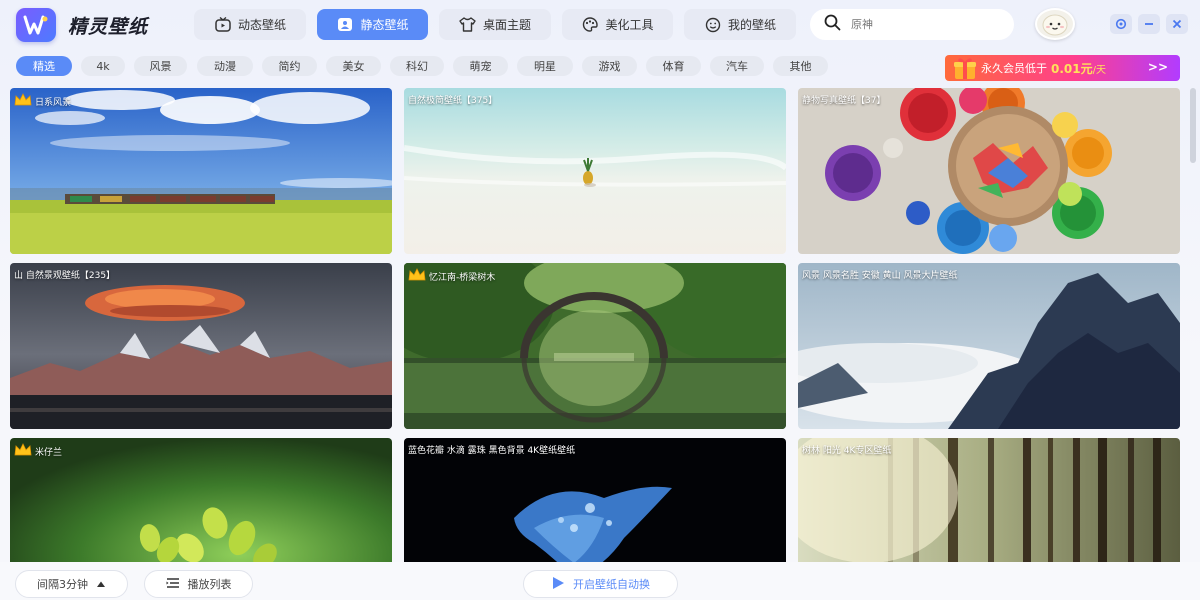 Image resolution: width=1200 pixels, height=600 pixels. I want to click on vip-price-unit: /天, so click(1099, 70).